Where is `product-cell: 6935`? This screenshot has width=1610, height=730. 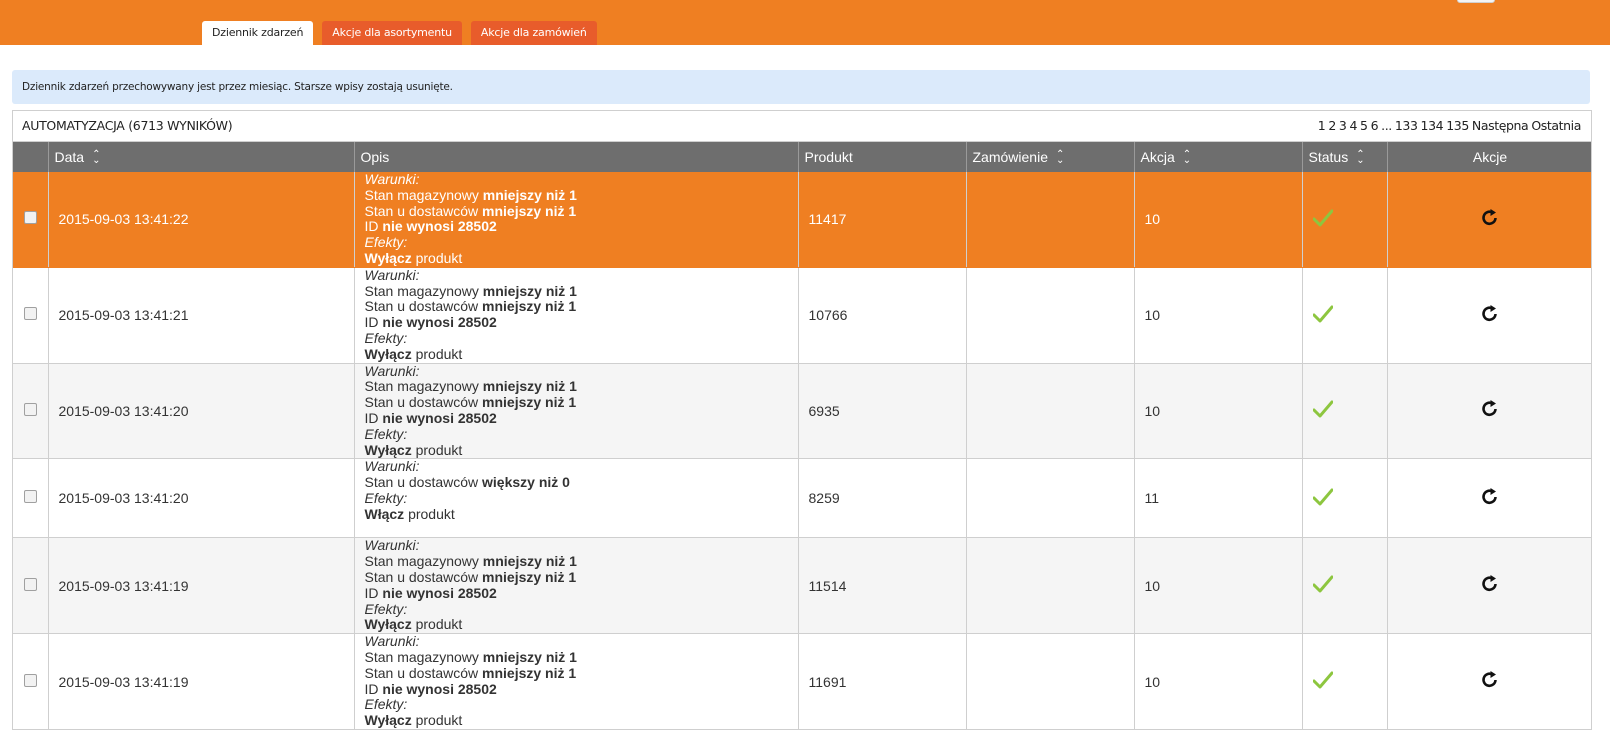 product-cell: 6935 is located at coordinates (882, 411).